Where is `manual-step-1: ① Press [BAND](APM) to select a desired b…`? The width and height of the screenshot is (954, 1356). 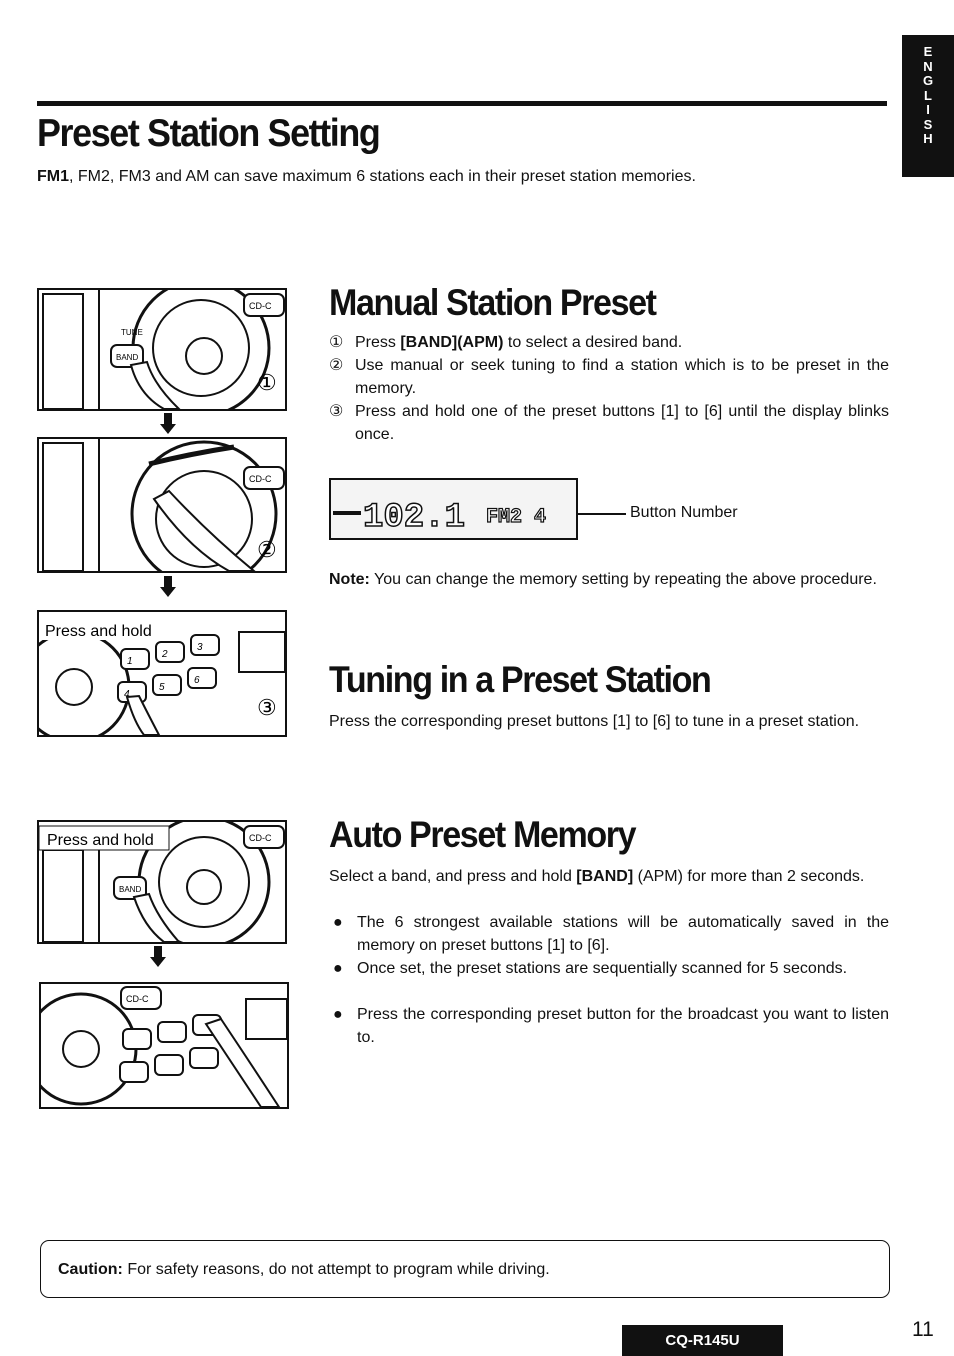
manual-step-1: ① Press [BAND](APM) to select a desired b… is located at coordinates (609, 342).